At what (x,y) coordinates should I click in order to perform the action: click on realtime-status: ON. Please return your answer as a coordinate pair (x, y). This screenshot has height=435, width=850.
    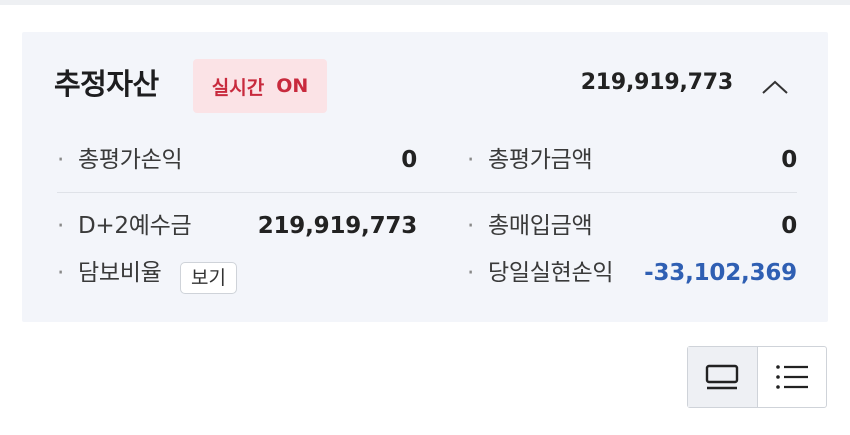
    Looking at the image, I should click on (292, 86).